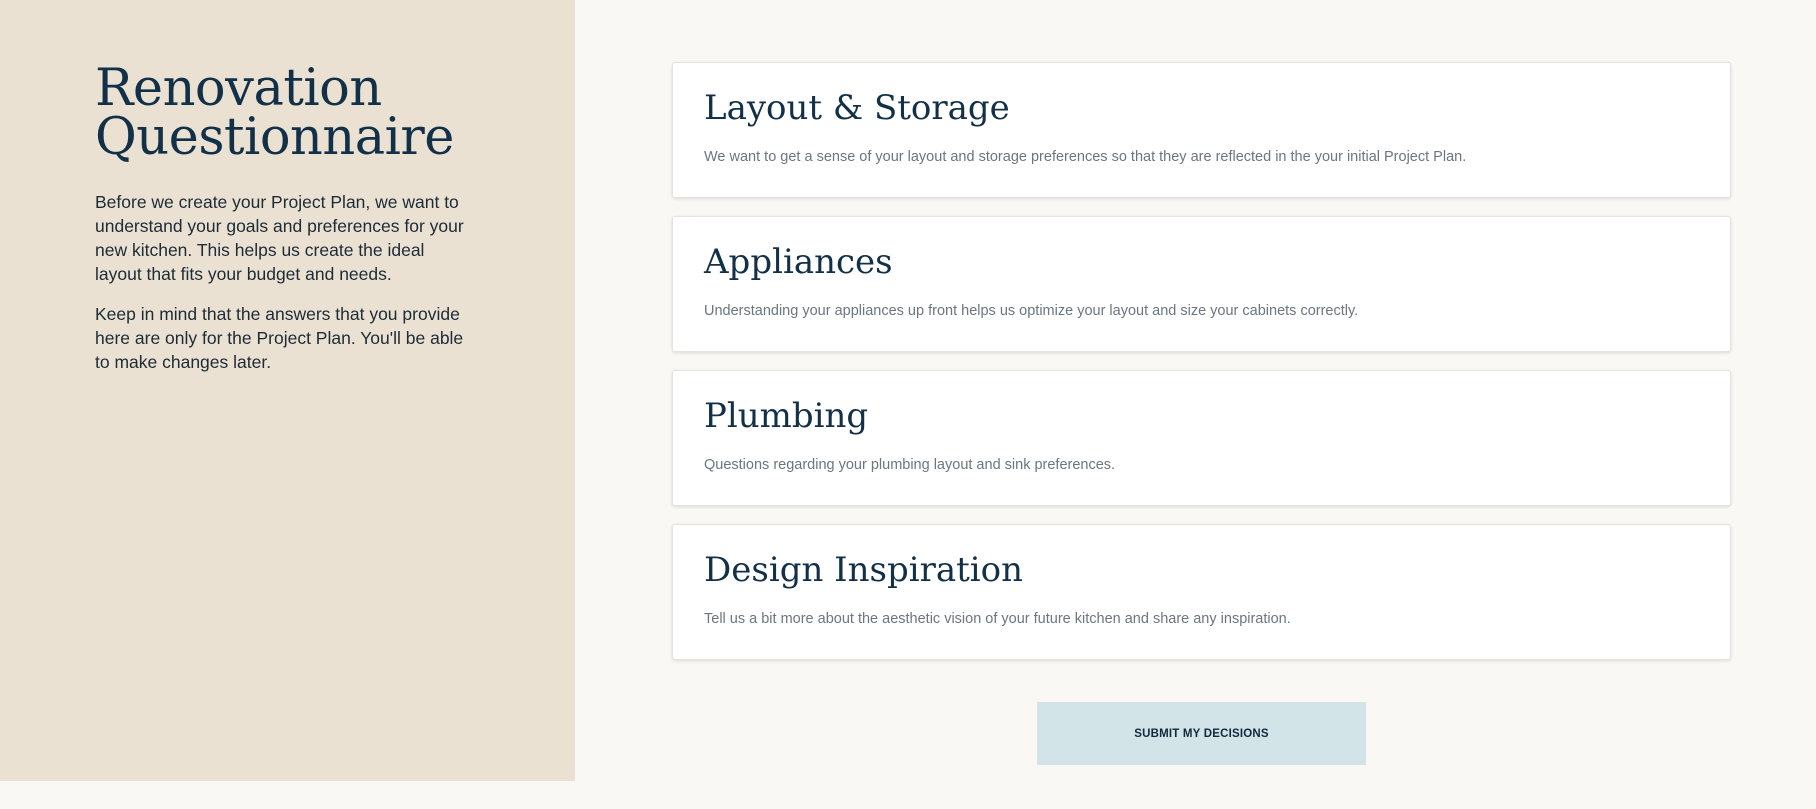  What do you see at coordinates (1201, 733) in the screenshot?
I see `submit-decisions-button: SUBMIT MY DECISIONS` at bounding box center [1201, 733].